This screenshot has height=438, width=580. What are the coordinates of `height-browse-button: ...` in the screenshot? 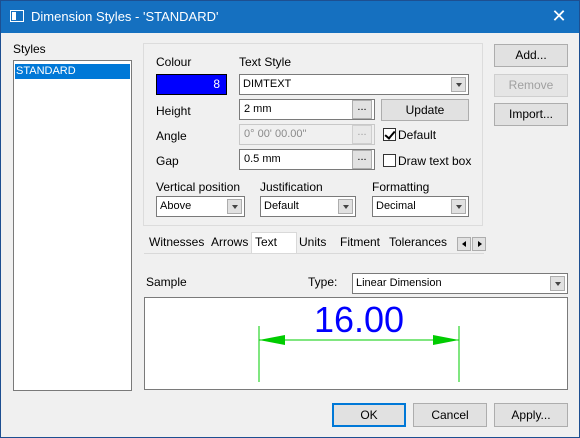 It's located at (362, 109).